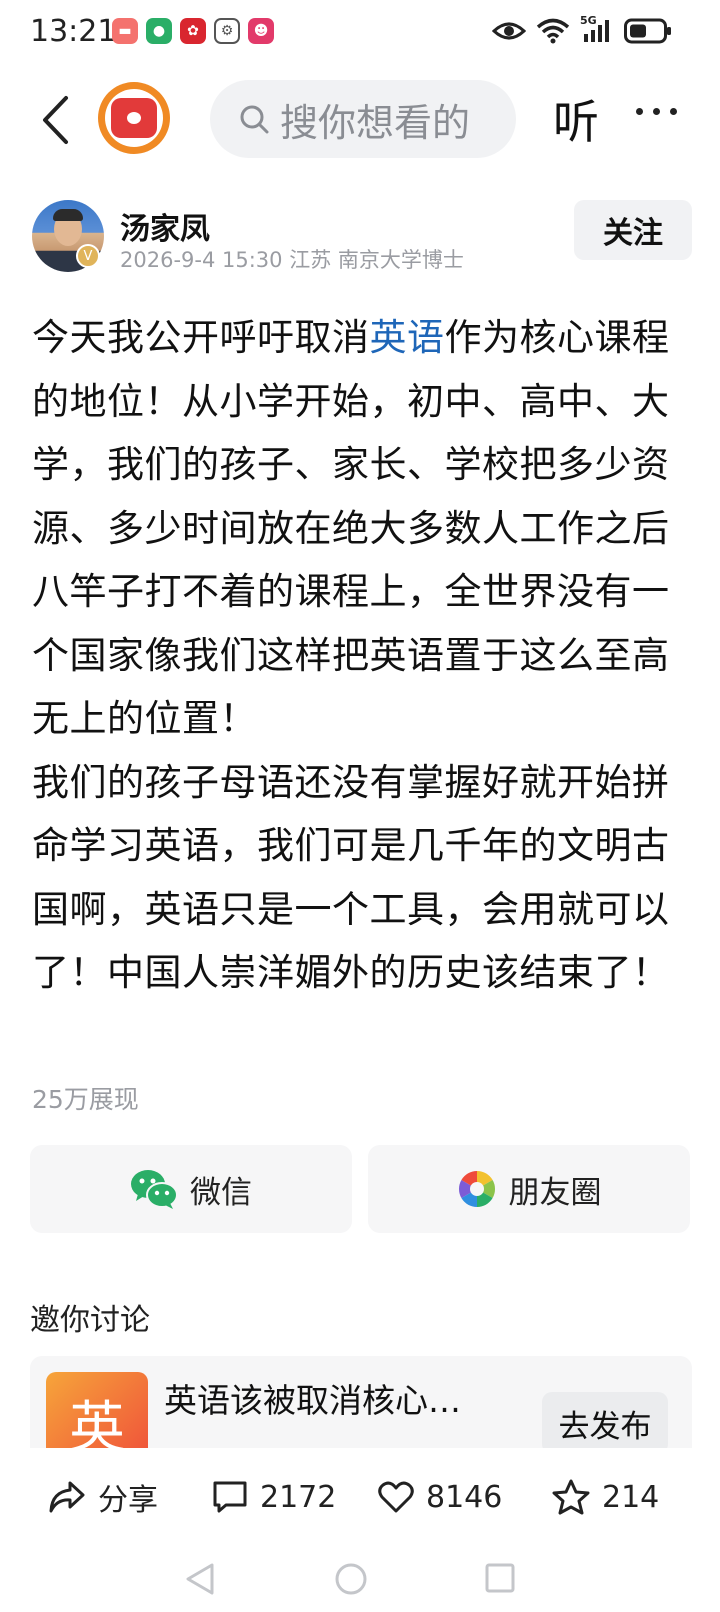 Image resolution: width=720 pixels, height=1612 pixels. I want to click on status-indicators: 5G, so click(582, 29).